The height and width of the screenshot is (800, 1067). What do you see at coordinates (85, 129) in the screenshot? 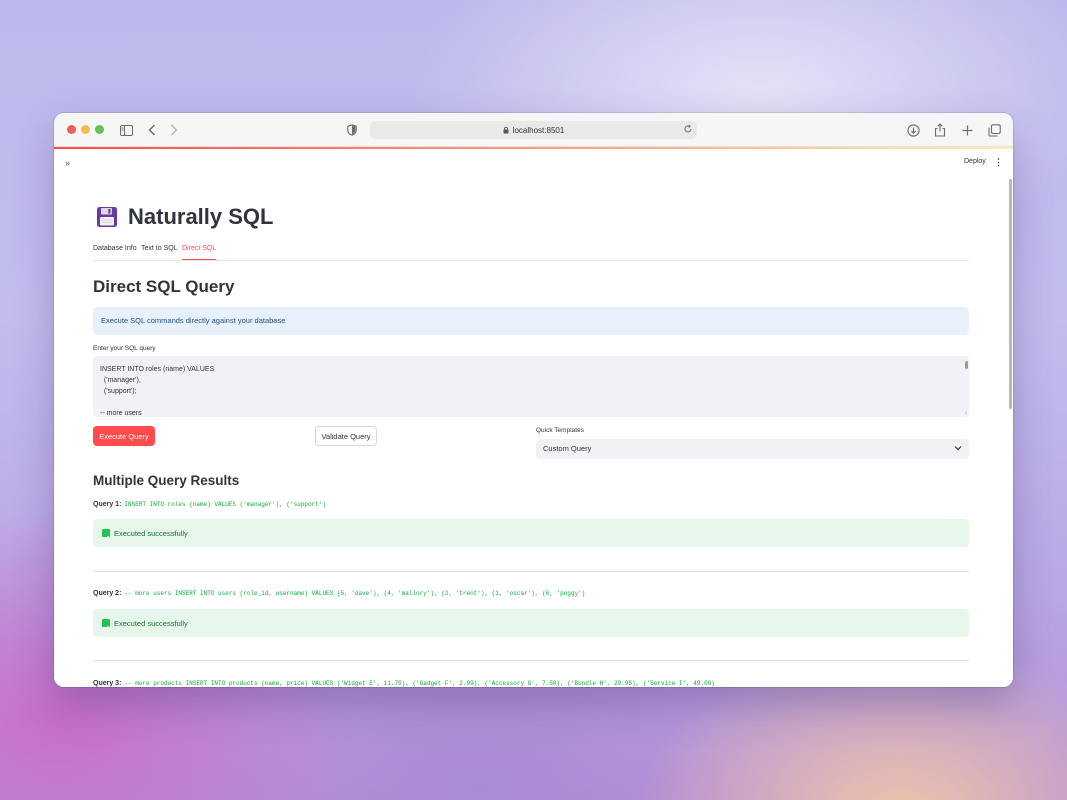
I see `minimize-window-button` at bounding box center [85, 129].